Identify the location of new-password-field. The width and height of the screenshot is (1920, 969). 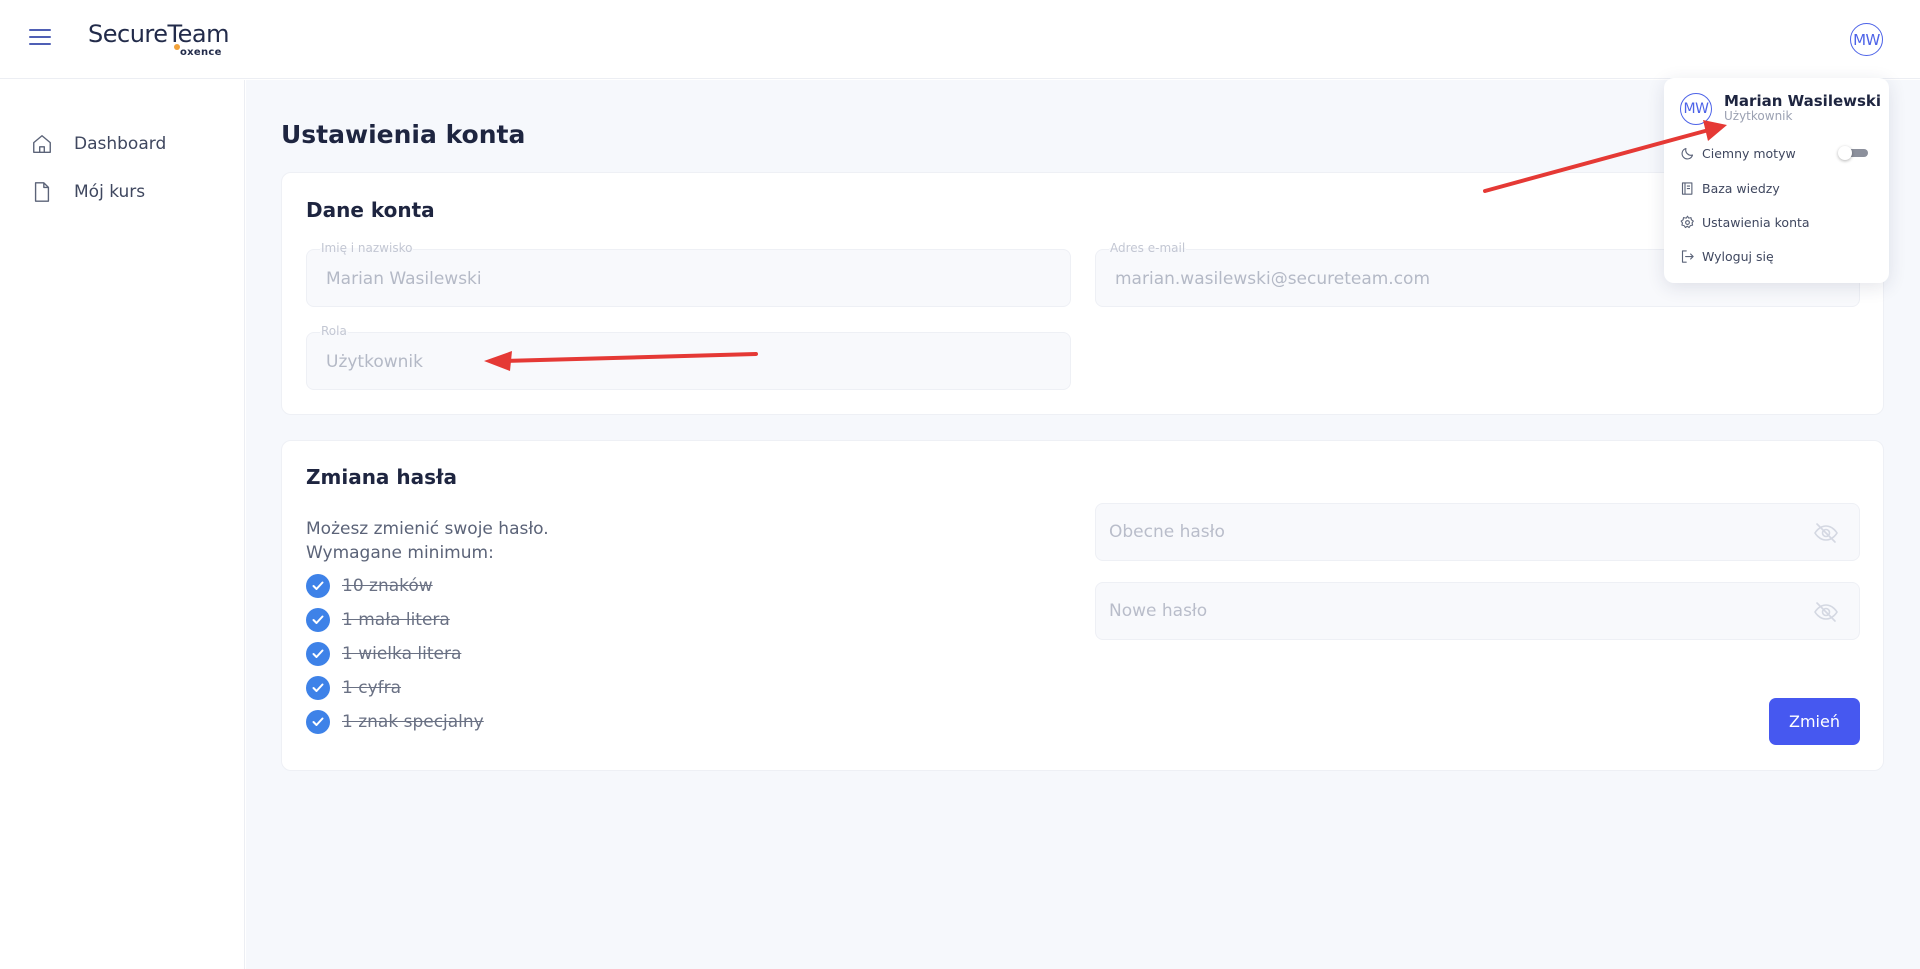
(1477, 611).